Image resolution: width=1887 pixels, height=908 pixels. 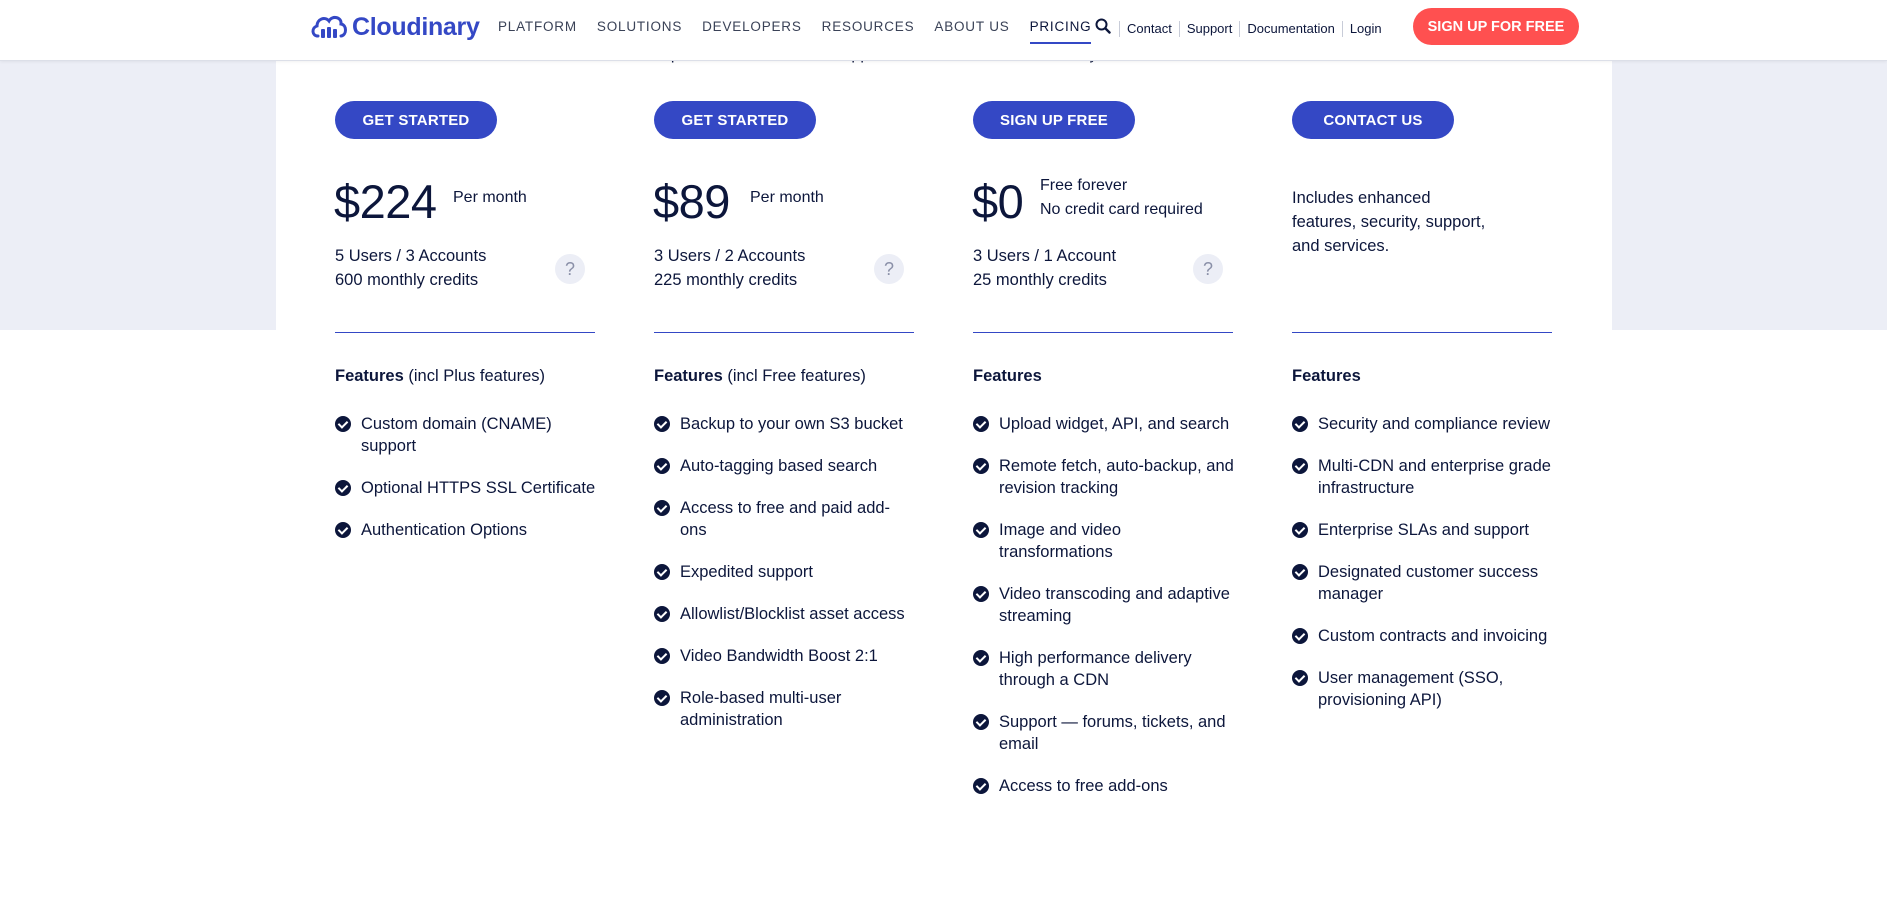 What do you see at coordinates (796, 376) in the screenshot?
I see `features-suffix: (incl Free features)` at bounding box center [796, 376].